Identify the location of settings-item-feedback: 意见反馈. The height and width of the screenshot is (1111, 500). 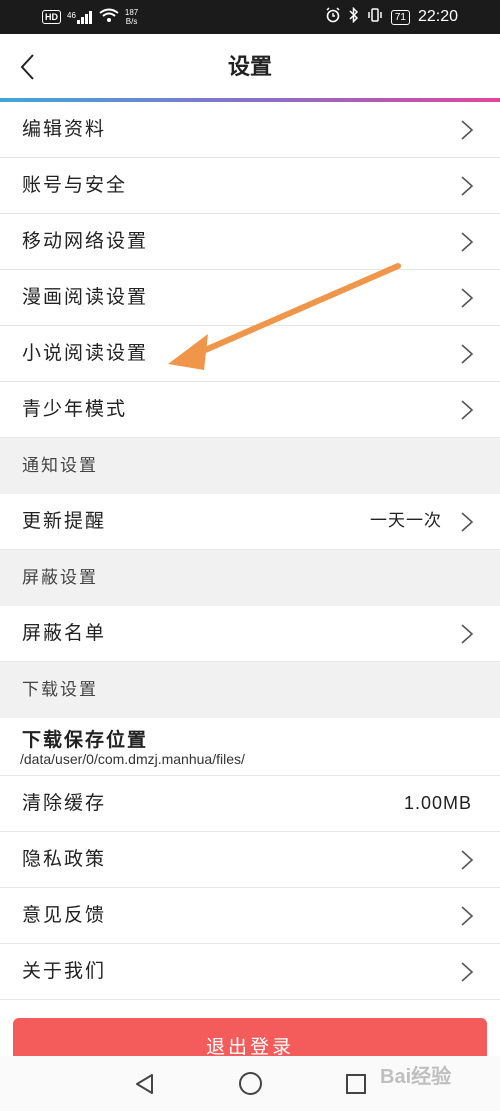
(250, 916).